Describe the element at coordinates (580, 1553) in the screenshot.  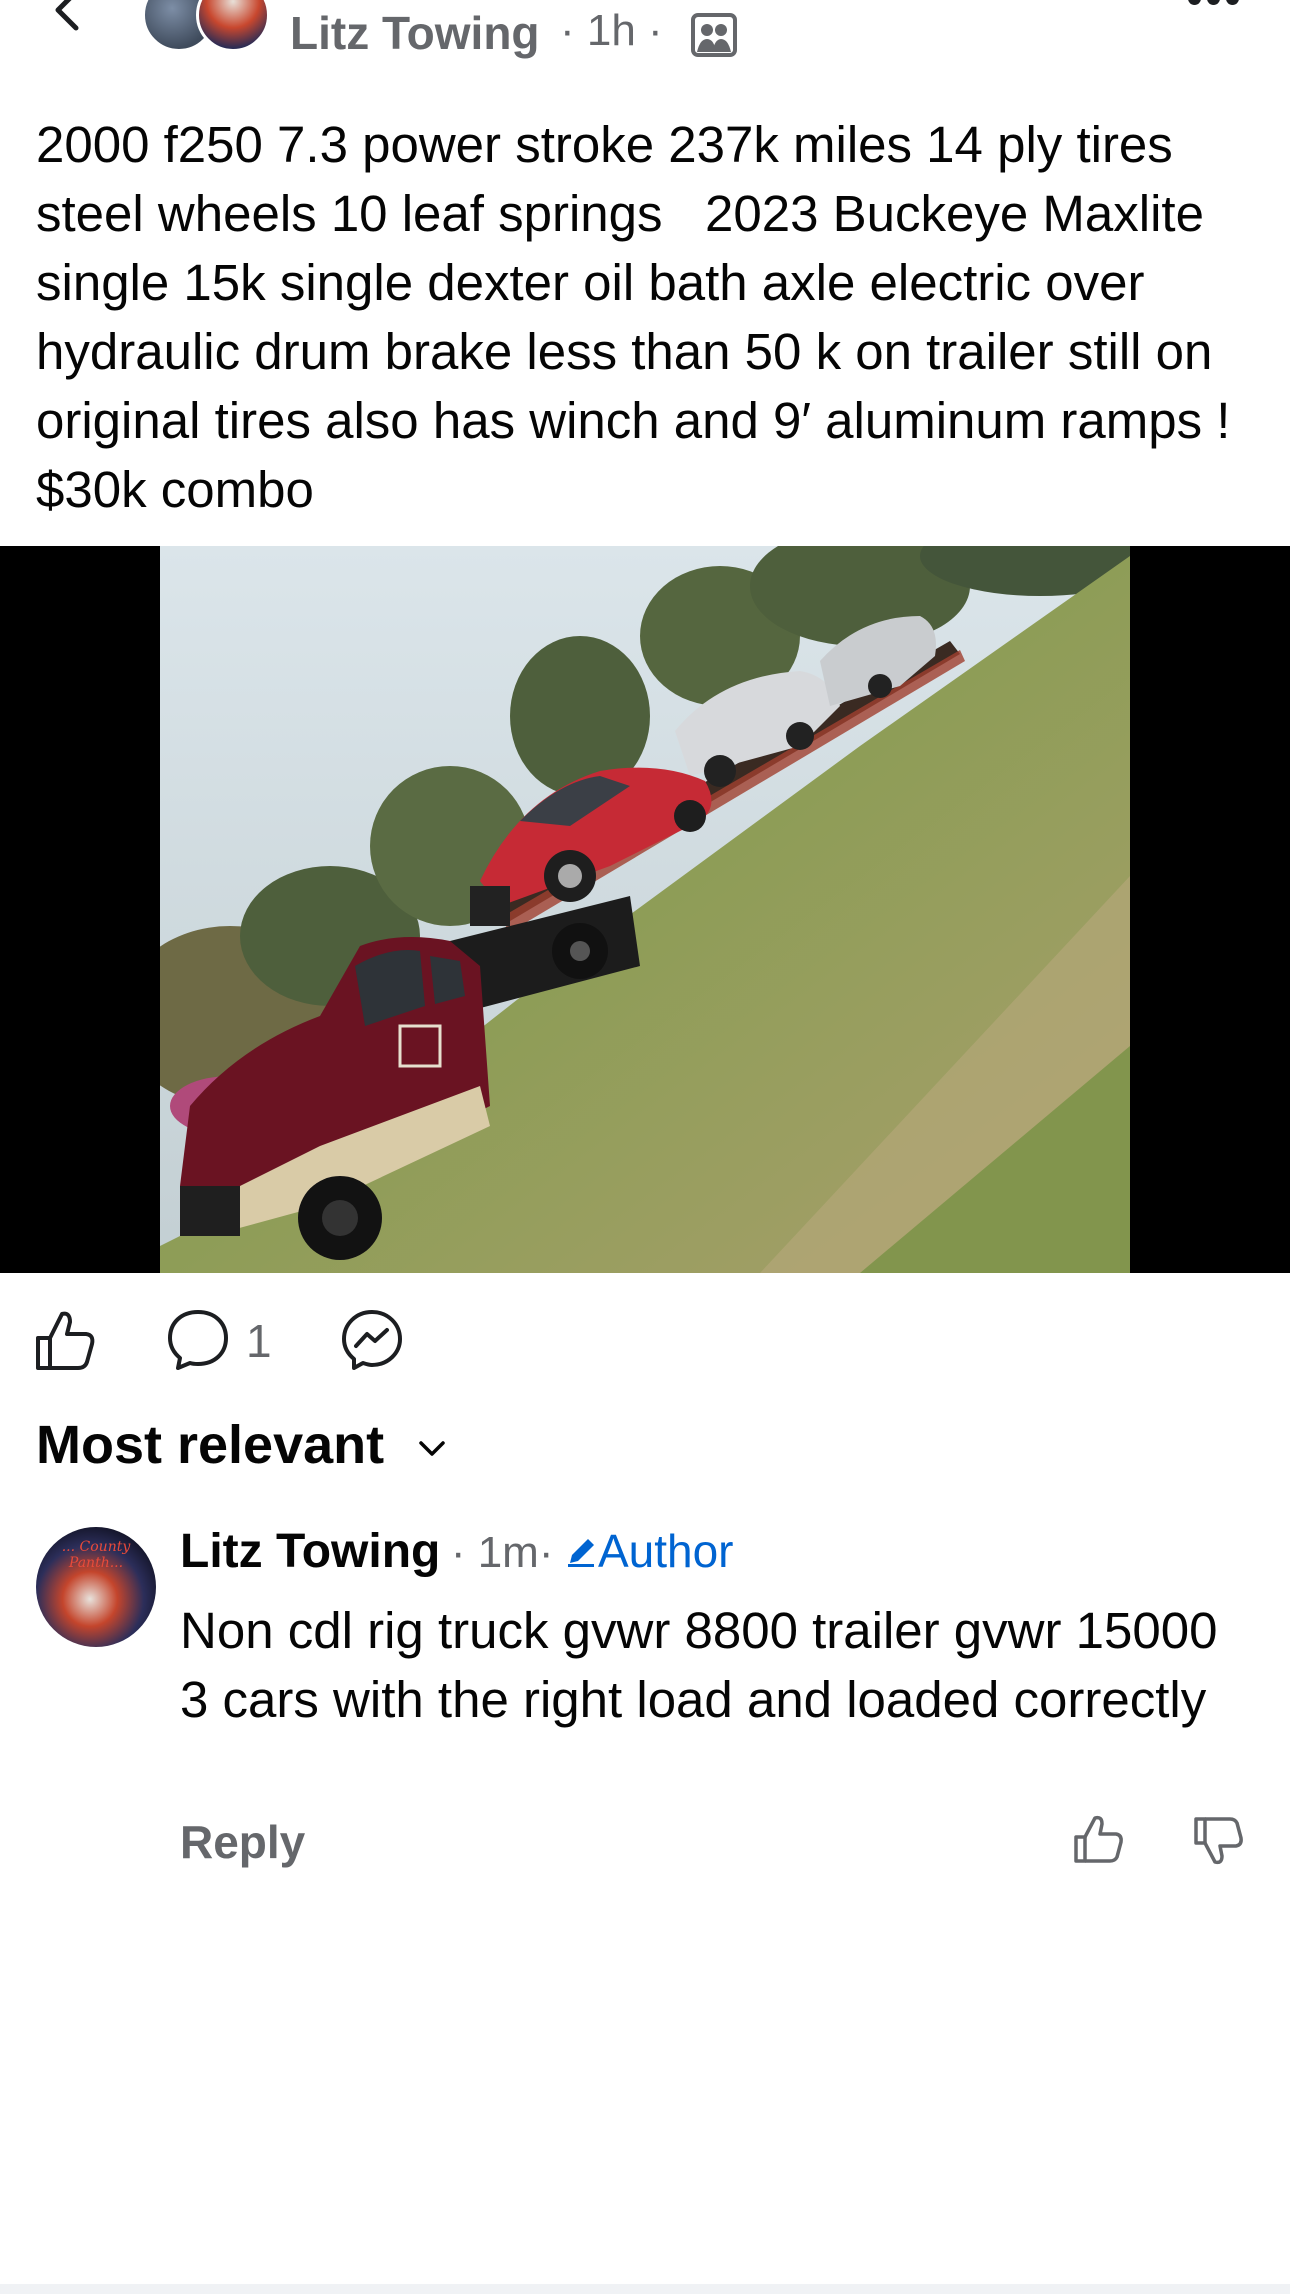
I see `pencil-icon` at that location.